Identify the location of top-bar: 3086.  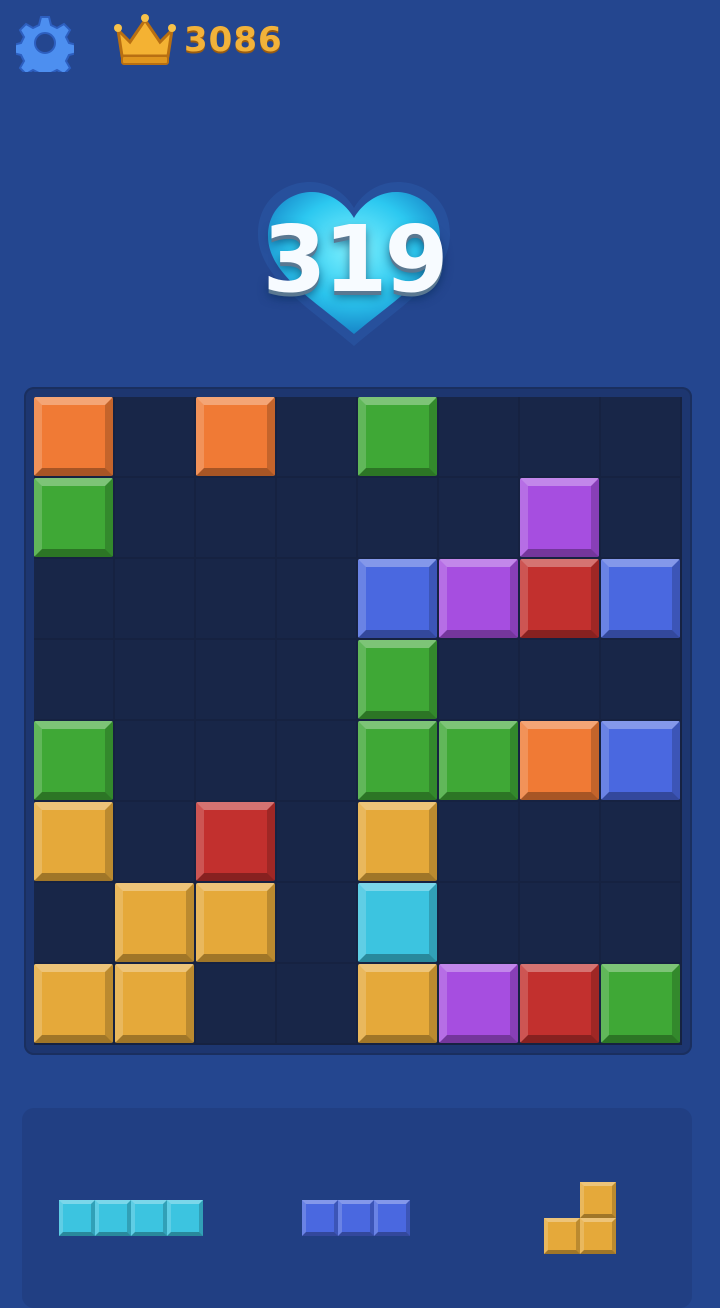
(360, 45).